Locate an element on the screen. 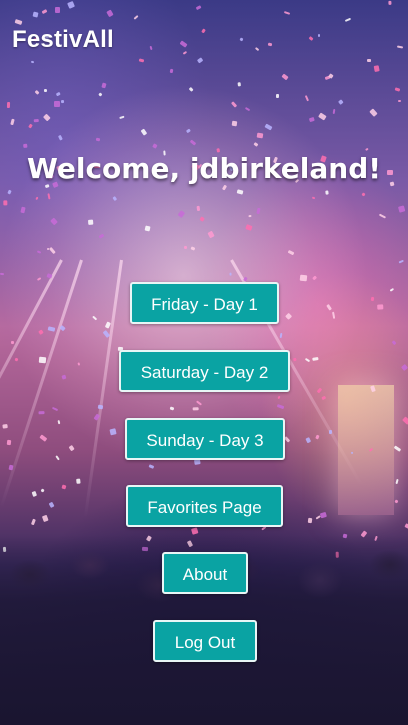  lit-building is located at coordinates (366, 450).